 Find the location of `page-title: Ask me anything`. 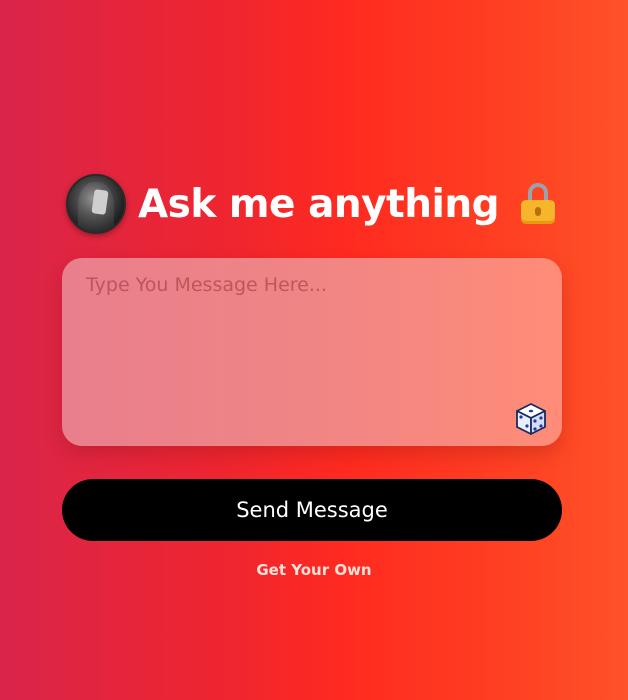

page-title: Ask me anything is located at coordinates (319, 204).